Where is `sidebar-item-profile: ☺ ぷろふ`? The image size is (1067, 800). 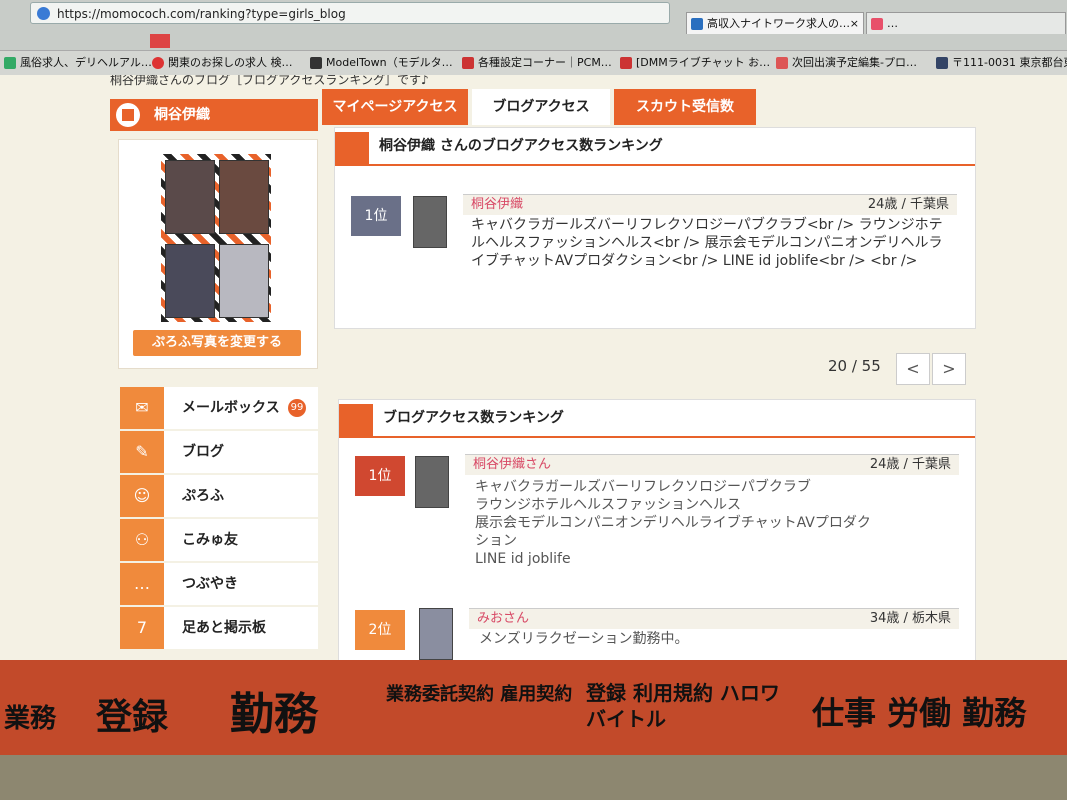 sidebar-item-profile: ☺ ぷろふ is located at coordinates (219, 497).